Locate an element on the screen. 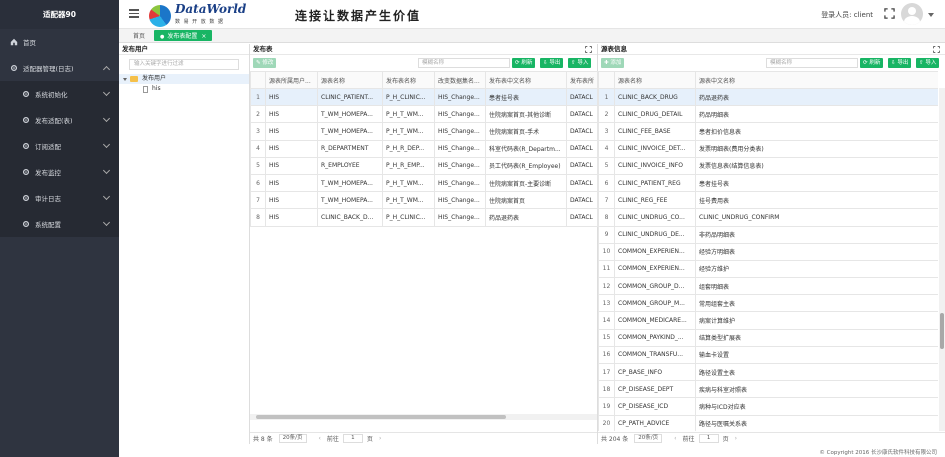 Image resolution: width=945 pixels, height=457 pixels. login-user-label: 登录人员: client is located at coordinates (847, 15).